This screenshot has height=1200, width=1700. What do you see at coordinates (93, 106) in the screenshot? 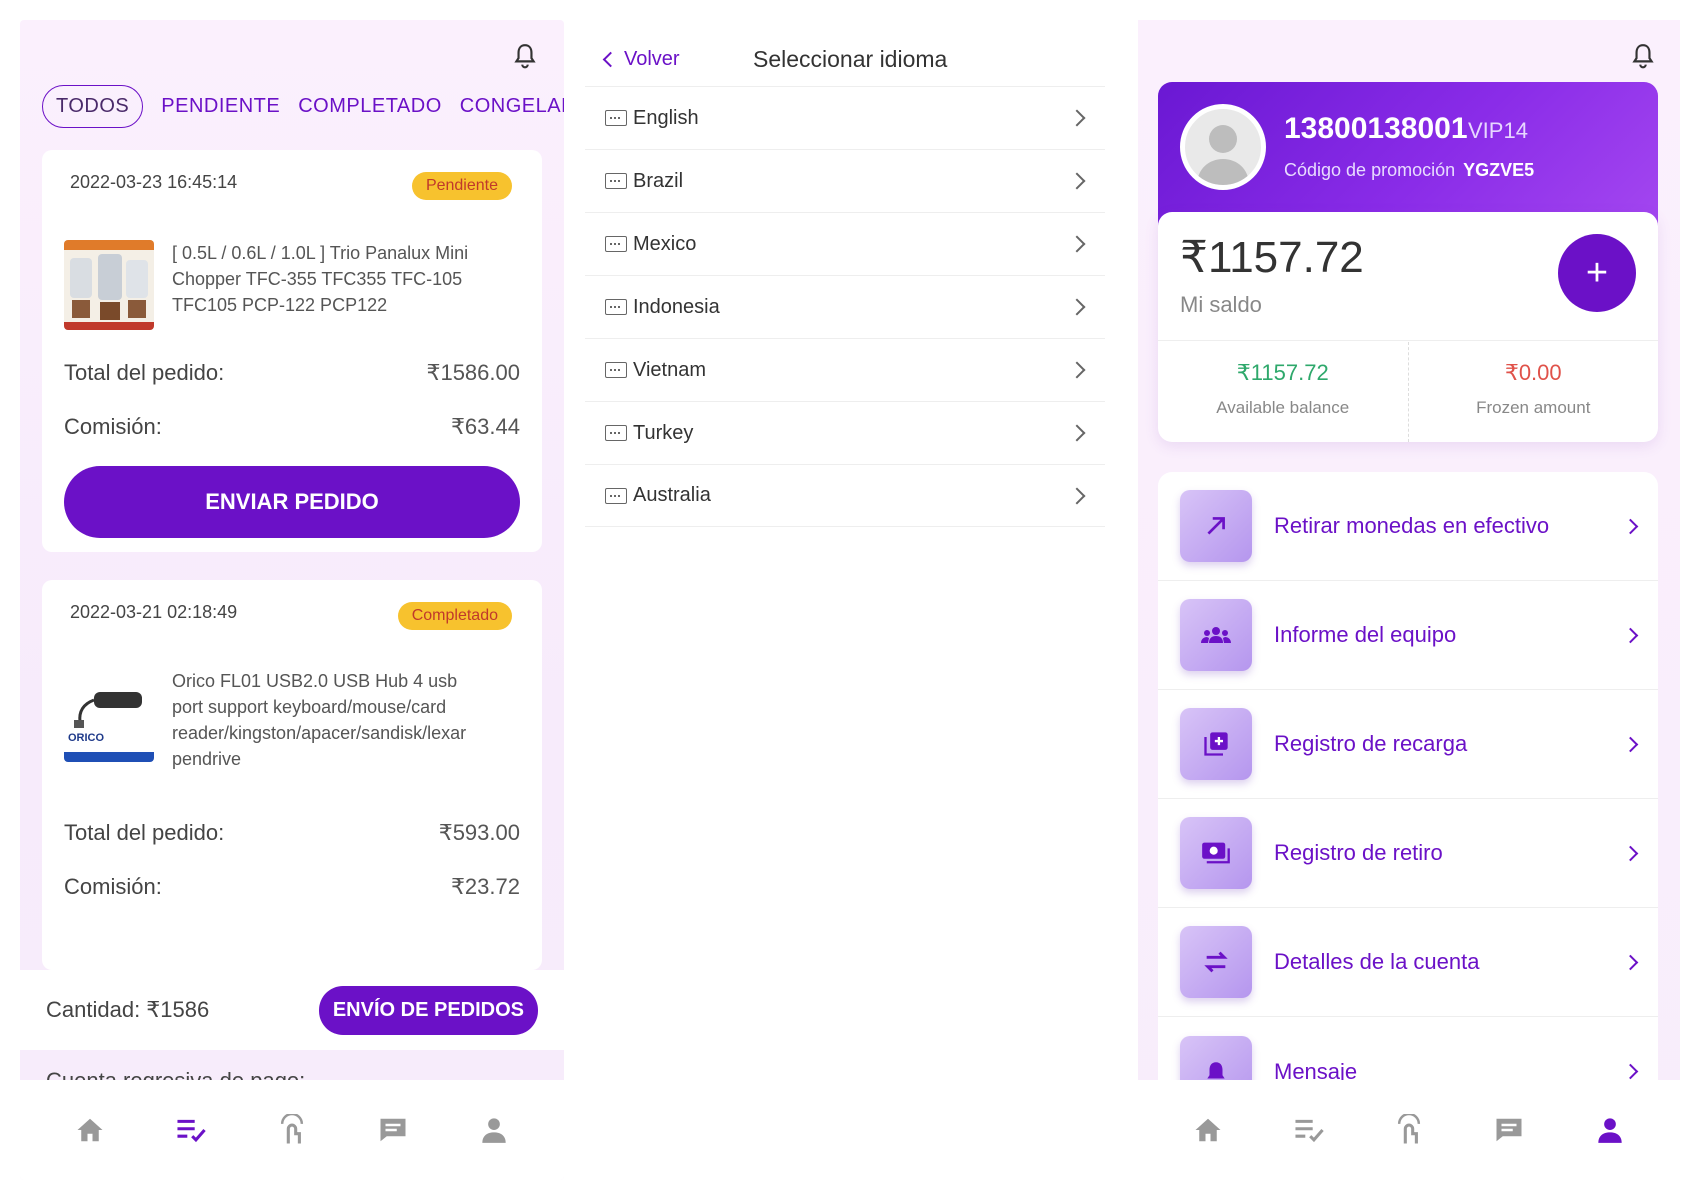
I see `tab-todos: TODOS` at bounding box center [93, 106].